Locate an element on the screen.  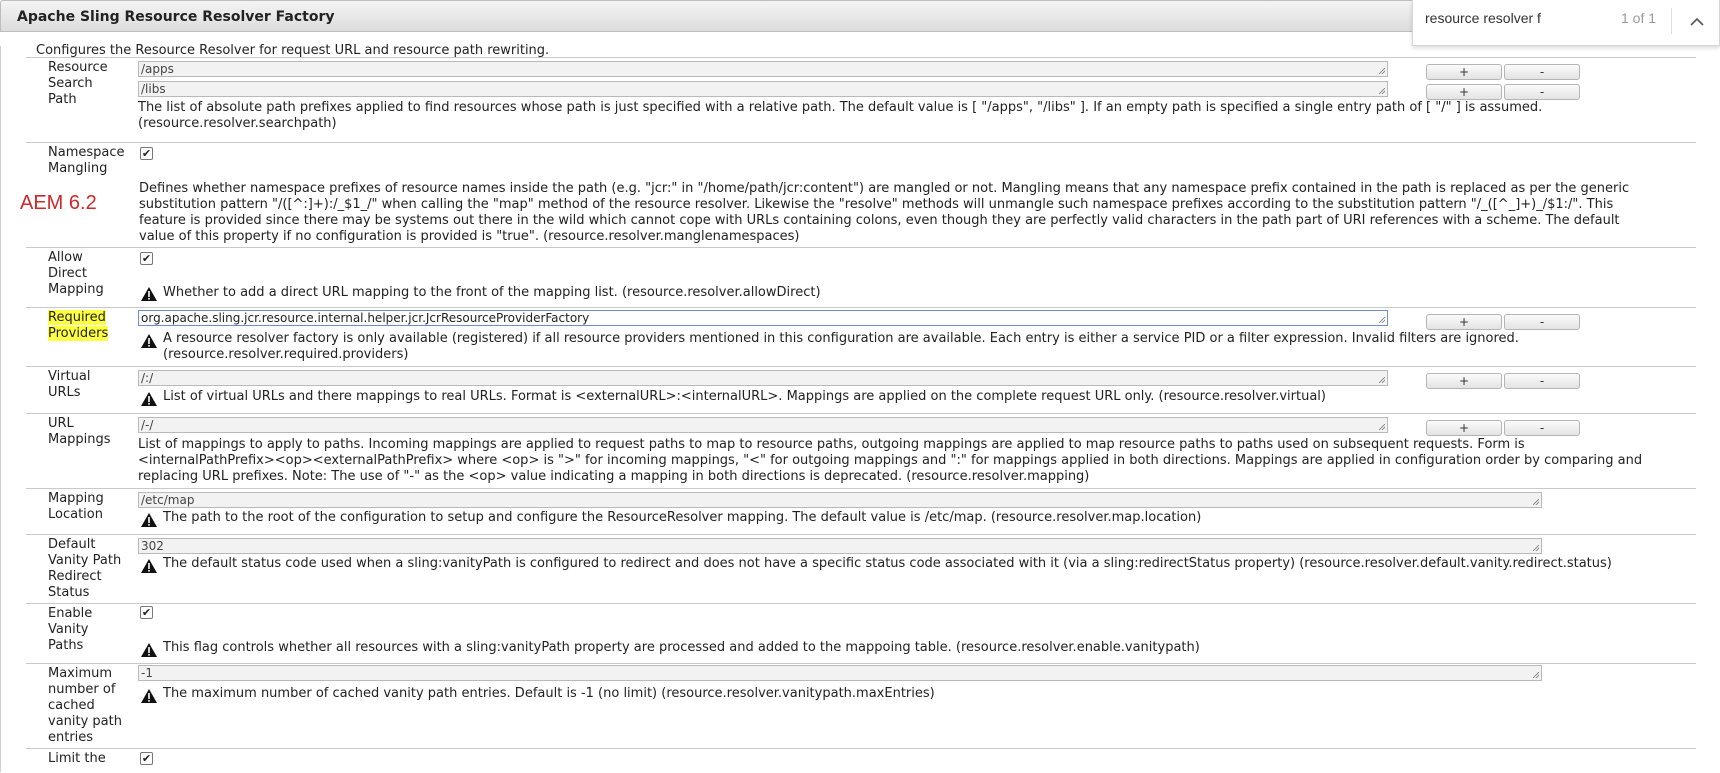
label-line: Providers is located at coordinates (78, 333).